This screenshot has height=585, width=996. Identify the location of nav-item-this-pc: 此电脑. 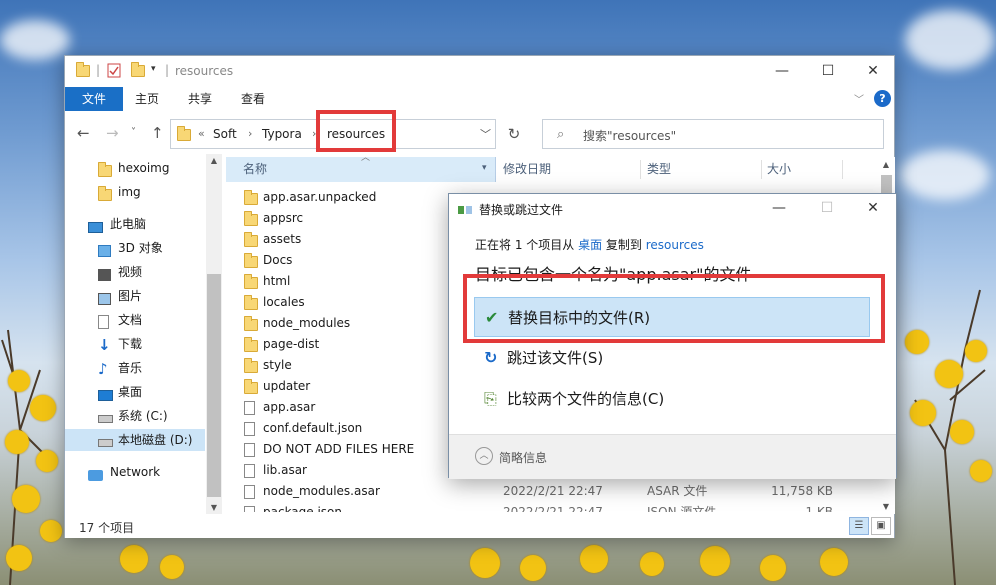
(135, 224).